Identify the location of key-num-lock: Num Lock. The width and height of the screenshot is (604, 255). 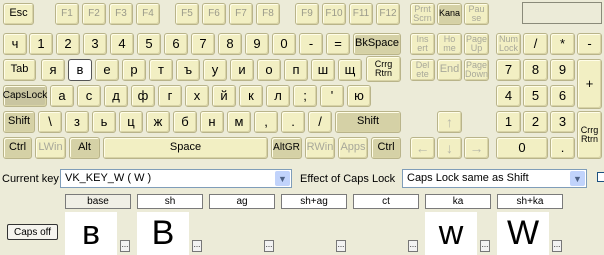
(508, 44).